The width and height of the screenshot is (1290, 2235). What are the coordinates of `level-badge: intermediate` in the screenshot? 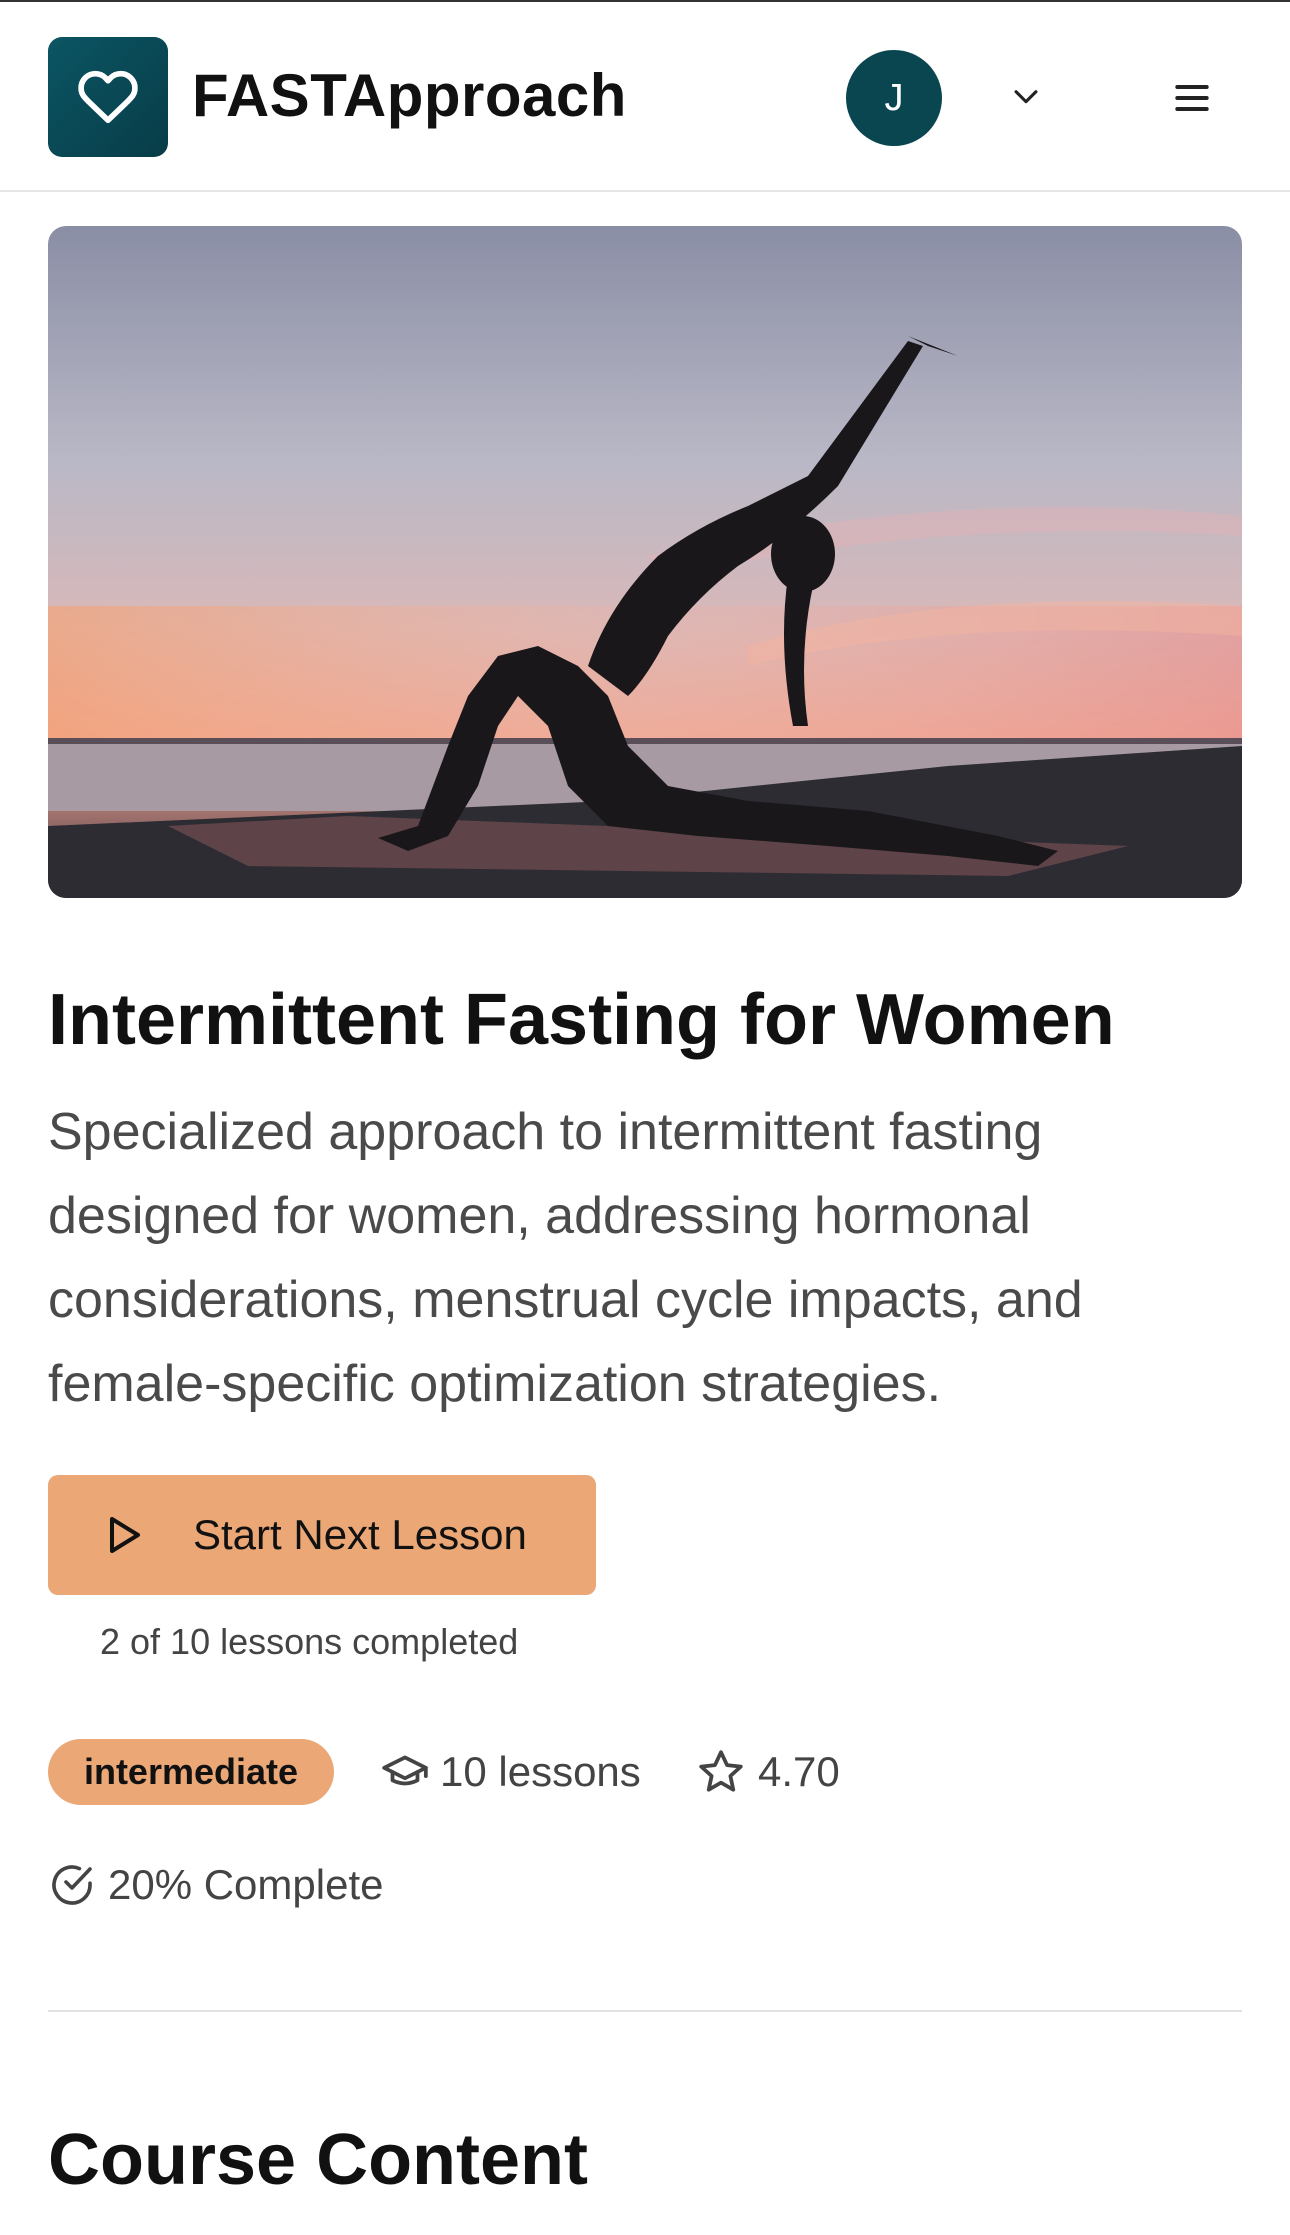 It's located at (191, 1772).